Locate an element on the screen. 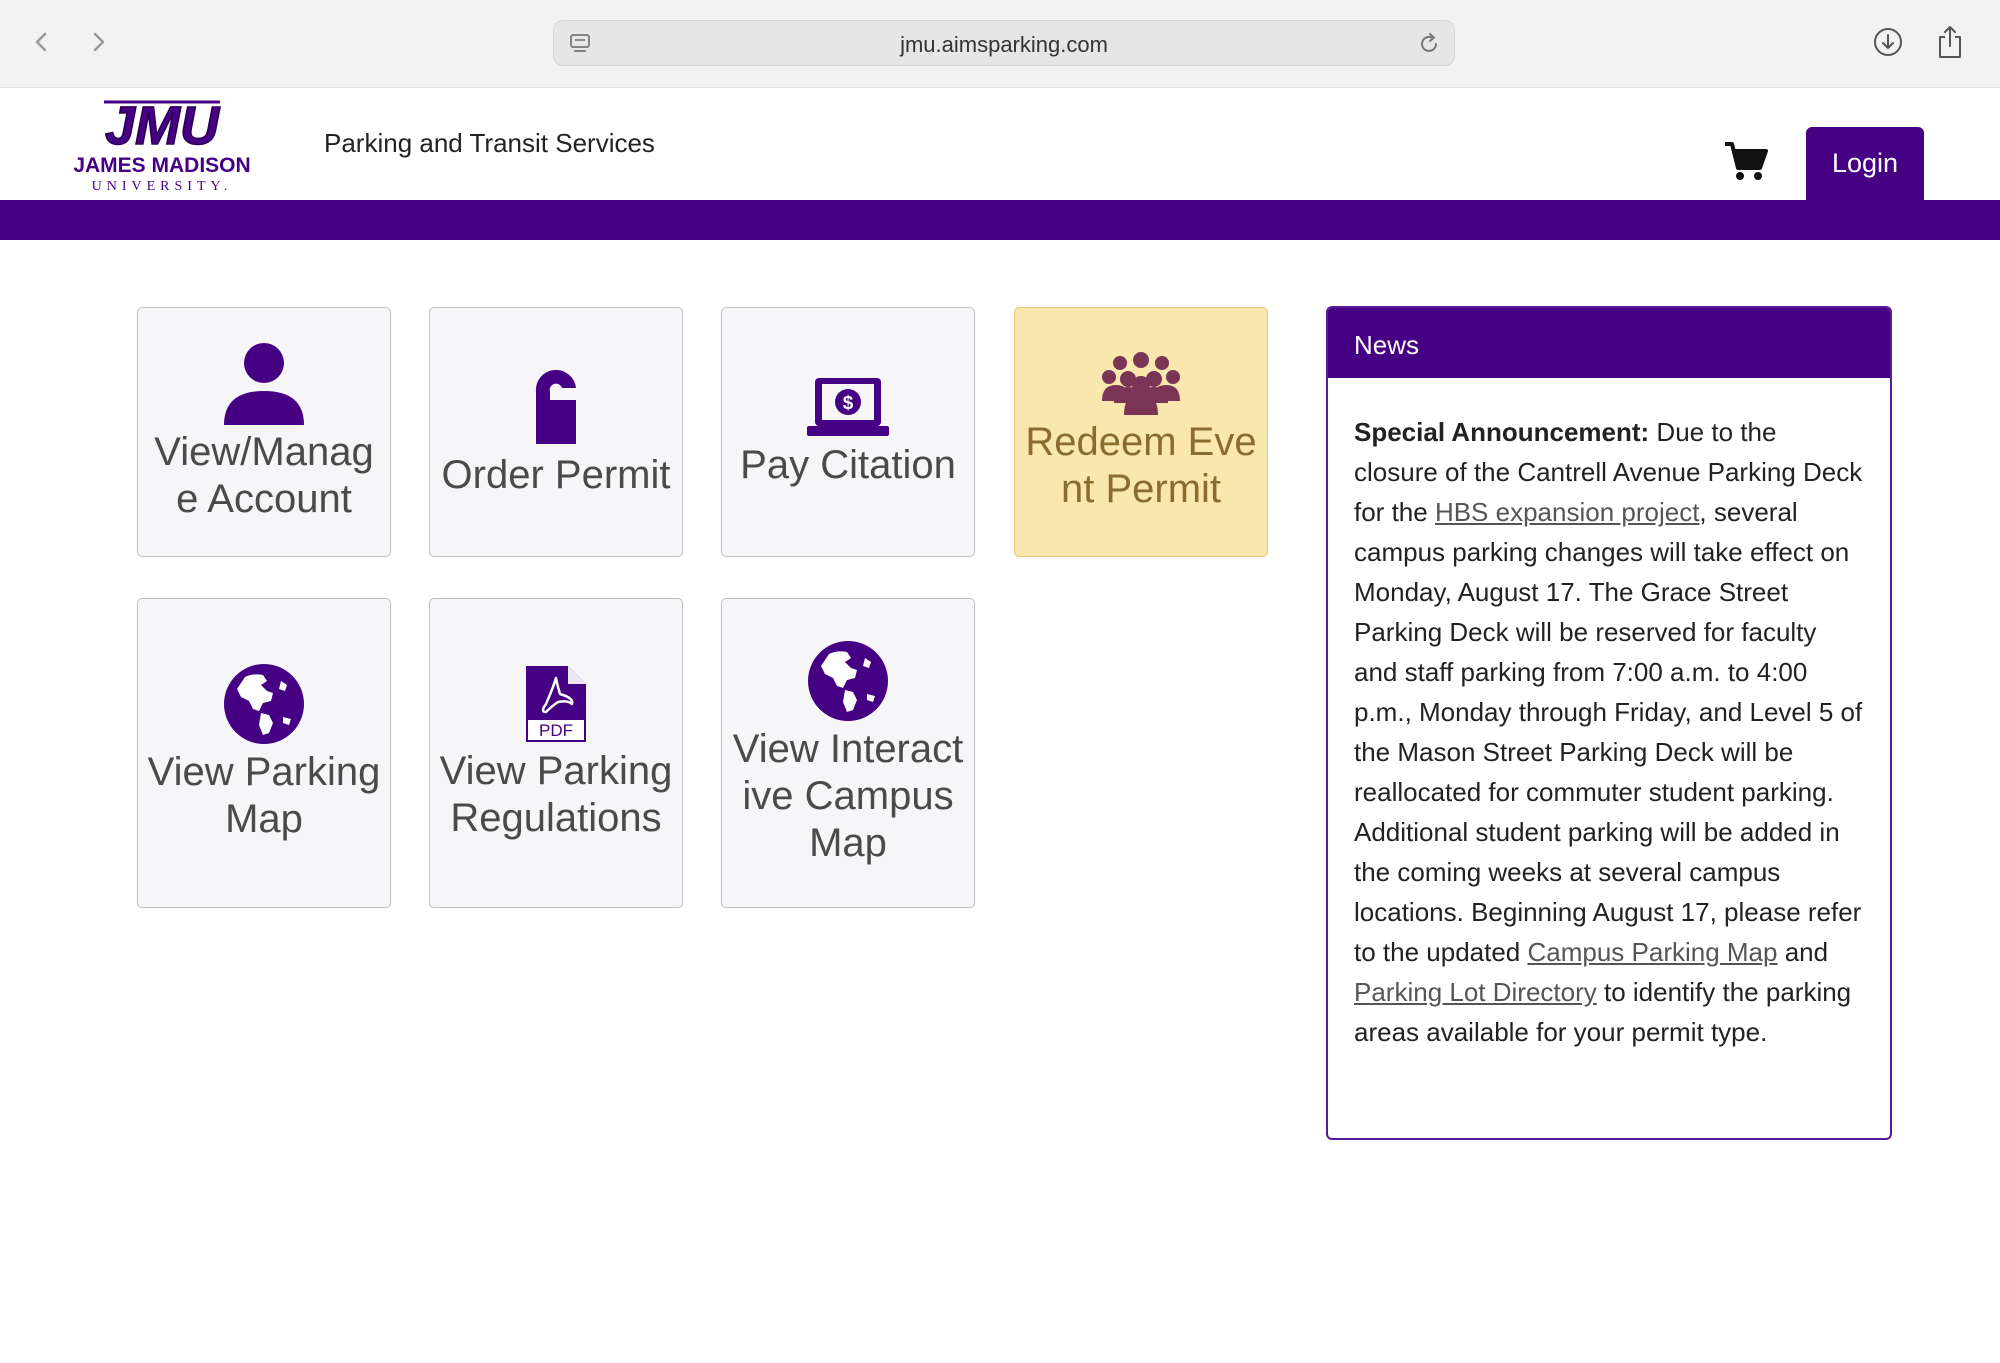 The width and height of the screenshot is (2000, 1363). tile-label: Pay Citation is located at coordinates (848, 464).